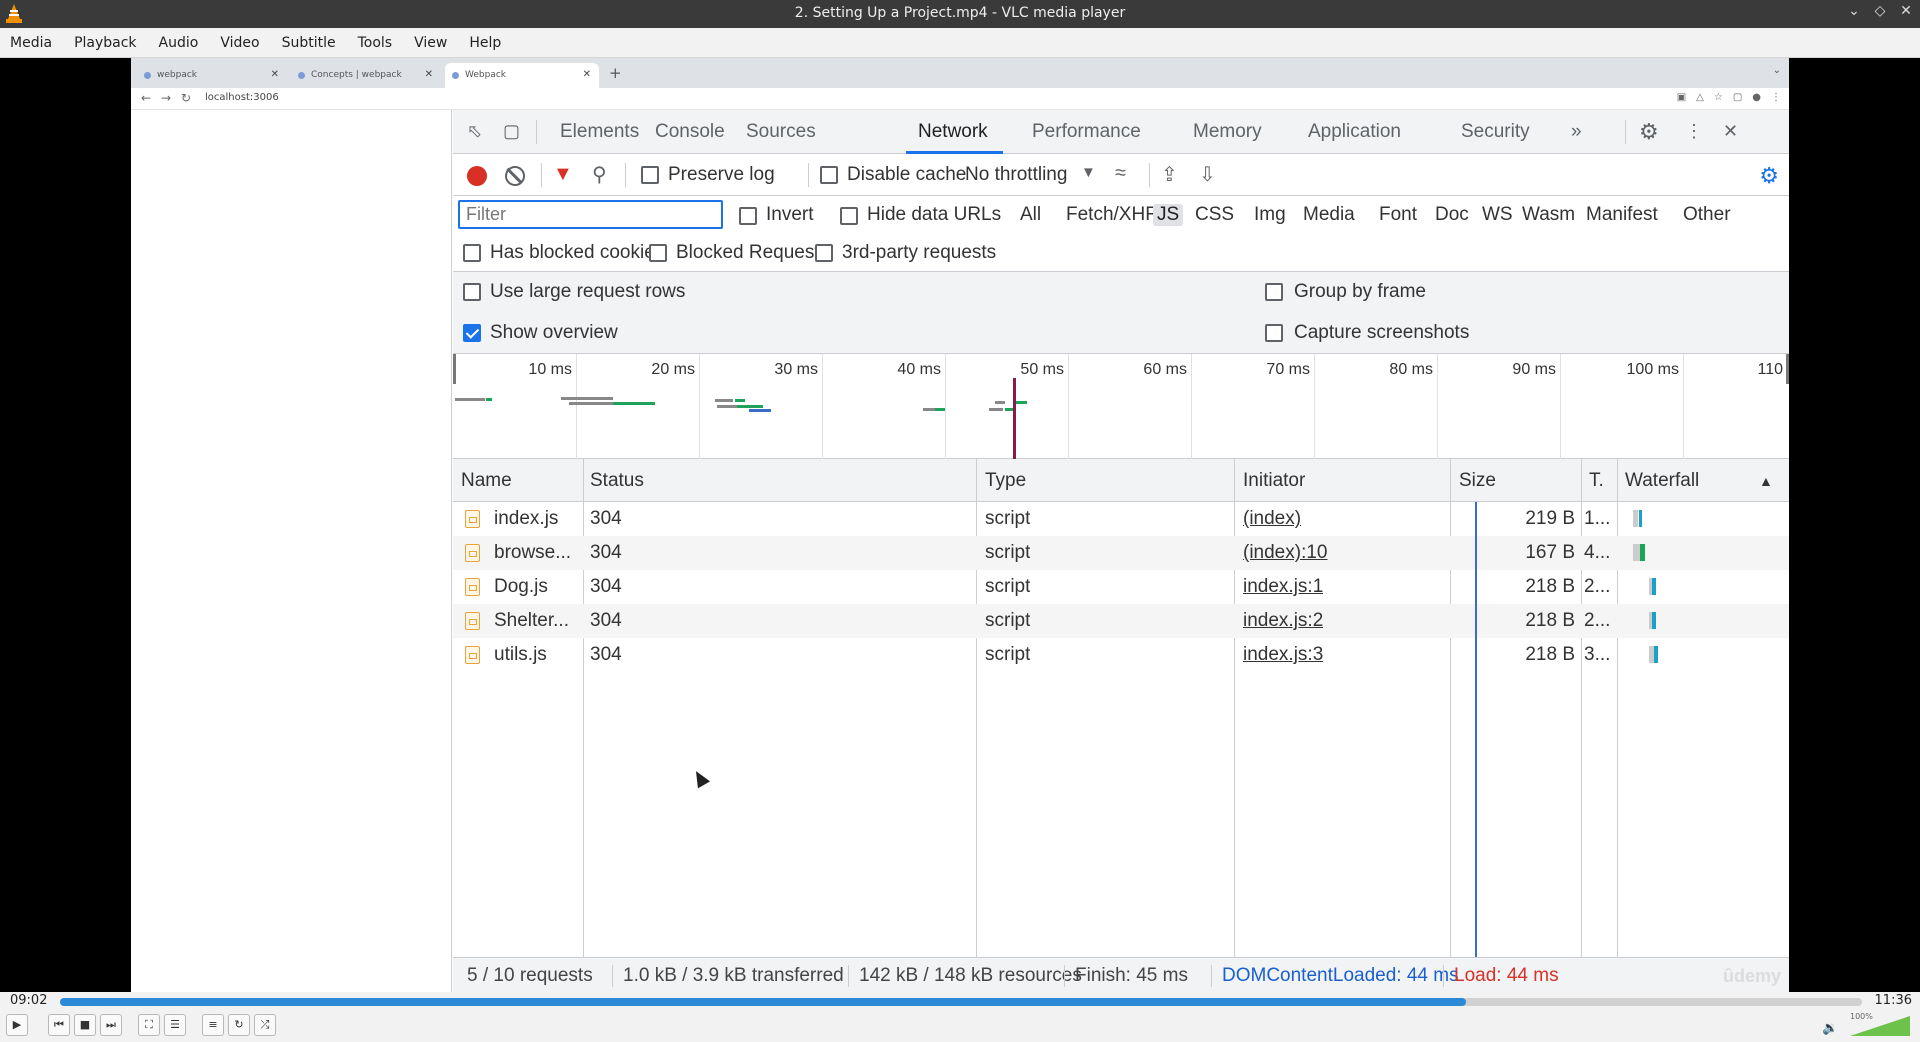 Image resolution: width=1920 pixels, height=1042 pixels. I want to click on group-by-frame-checkbox, so click(1274, 292).